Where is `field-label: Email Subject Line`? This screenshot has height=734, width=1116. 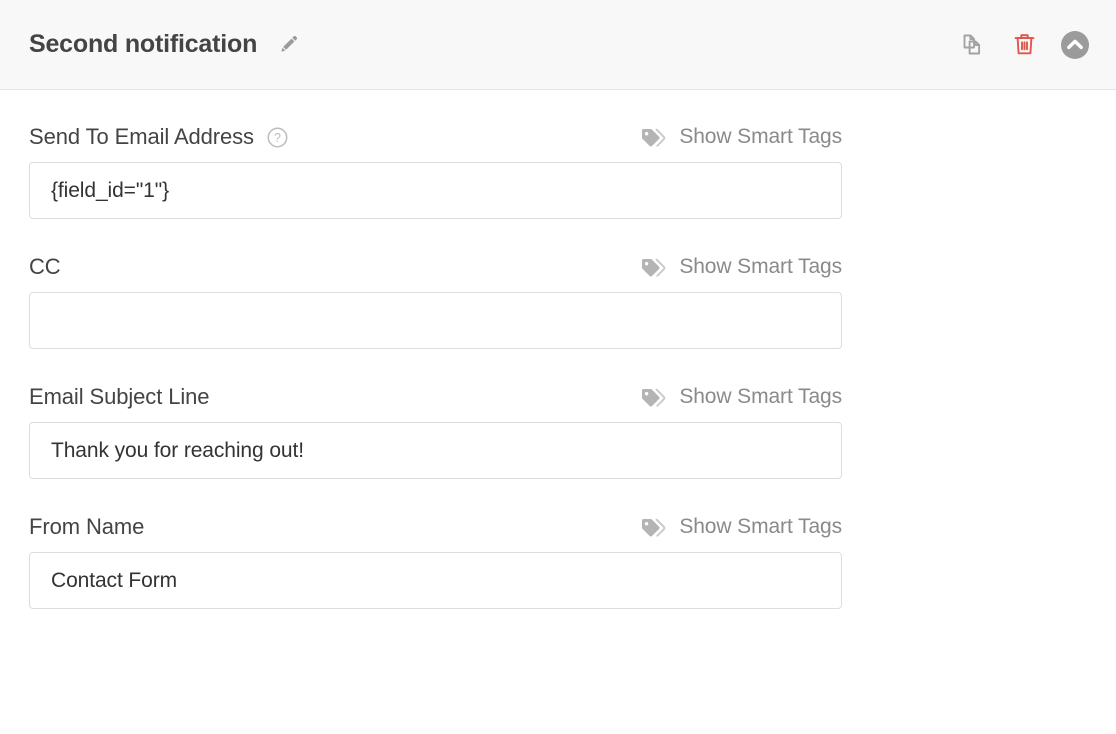 field-label: Email Subject Line is located at coordinates (119, 396).